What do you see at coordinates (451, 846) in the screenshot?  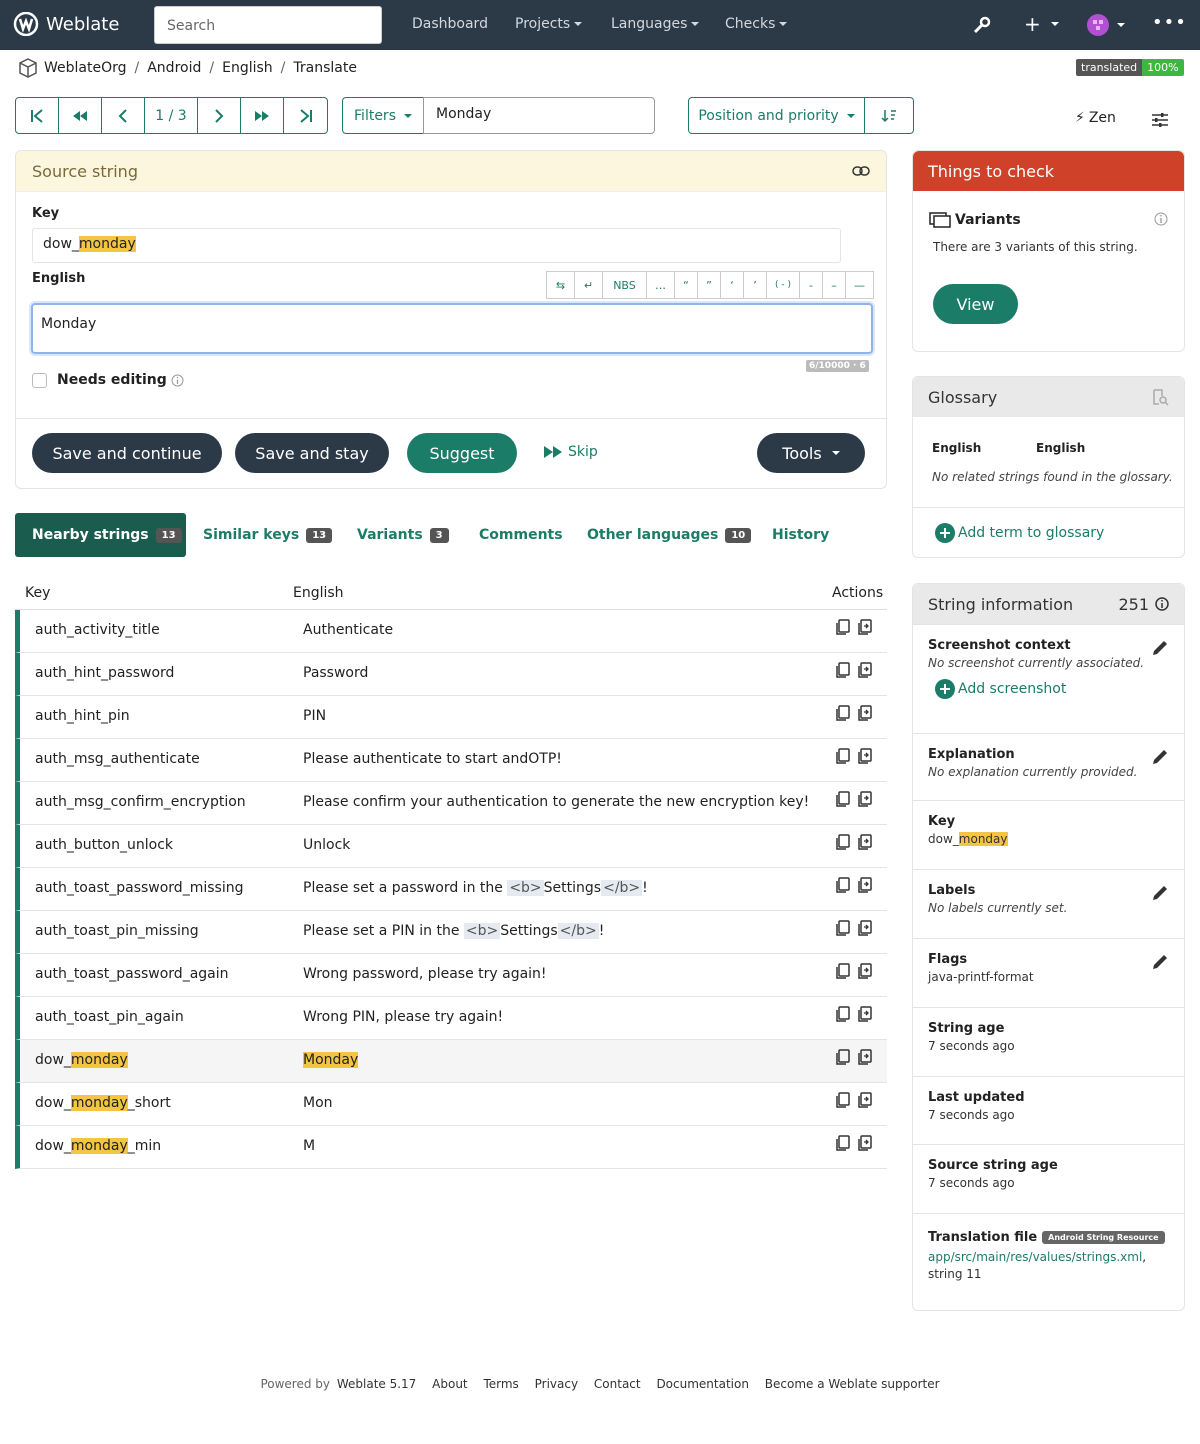 I see `table-row: auth_button_unlock Unlock` at bounding box center [451, 846].